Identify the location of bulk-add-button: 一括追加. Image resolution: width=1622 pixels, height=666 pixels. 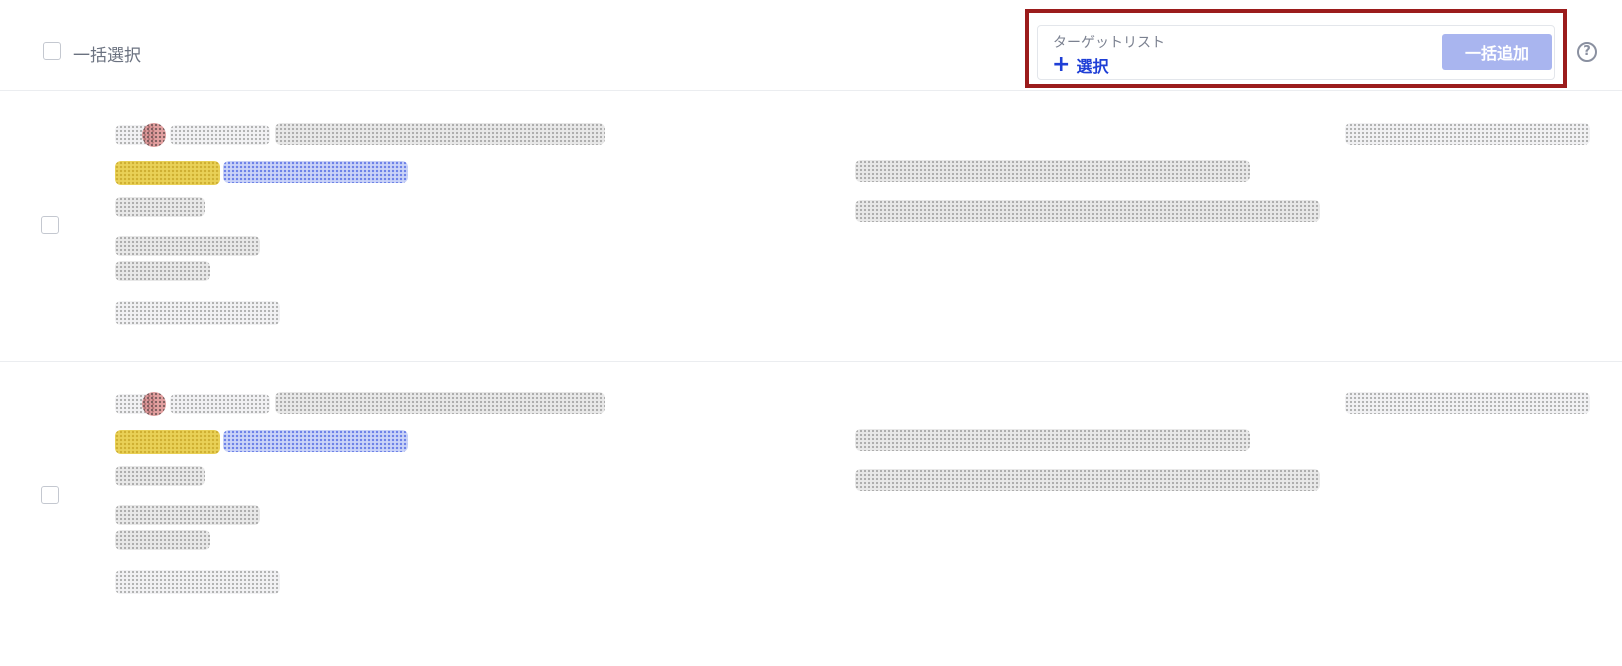
(1497, 52).